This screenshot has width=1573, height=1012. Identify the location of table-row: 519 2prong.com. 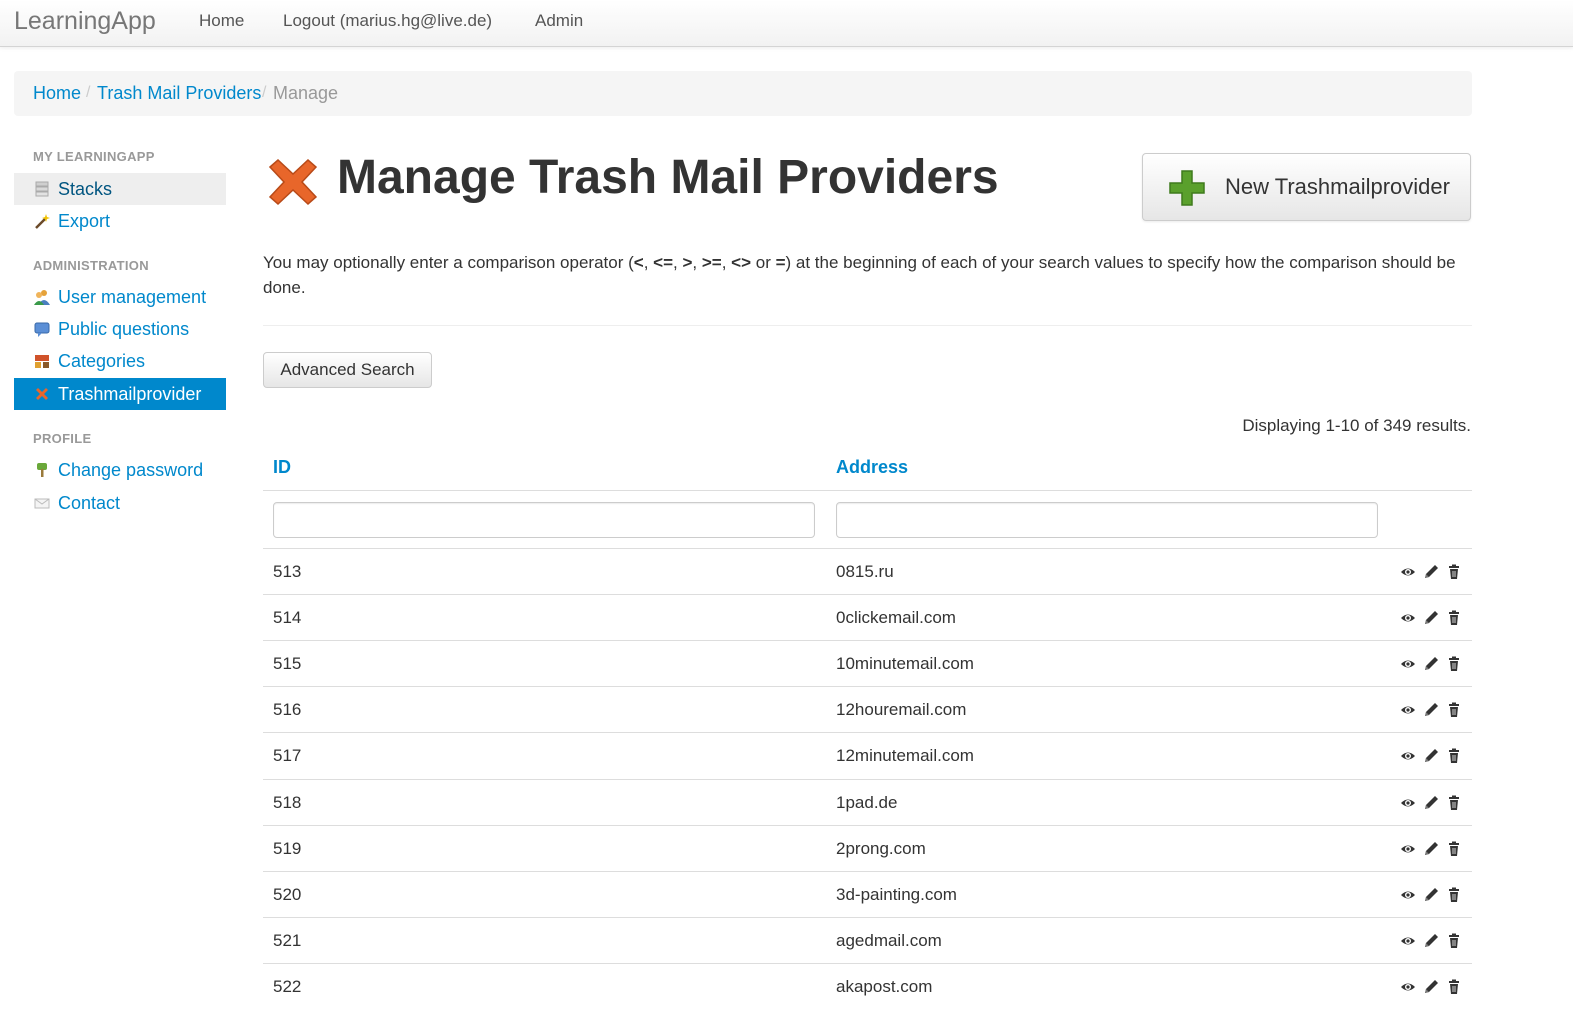
(867, 848).